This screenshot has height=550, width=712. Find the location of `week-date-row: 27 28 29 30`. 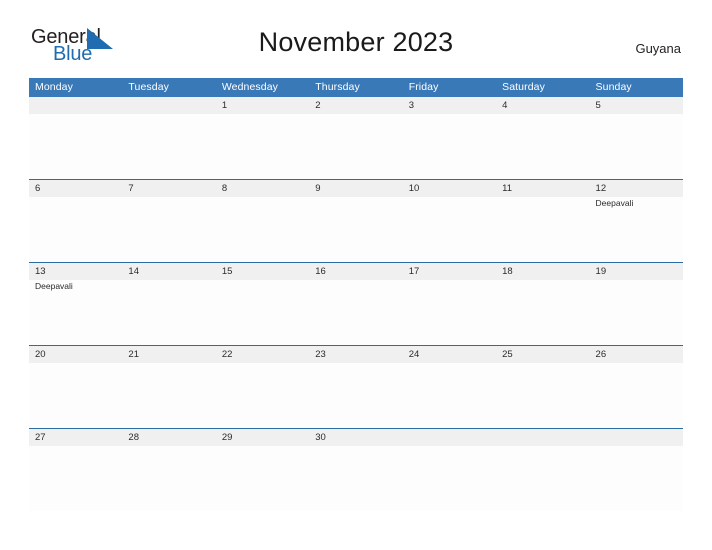

week-date-row: 27 28 29 30 is located at coordinates (356, 437).